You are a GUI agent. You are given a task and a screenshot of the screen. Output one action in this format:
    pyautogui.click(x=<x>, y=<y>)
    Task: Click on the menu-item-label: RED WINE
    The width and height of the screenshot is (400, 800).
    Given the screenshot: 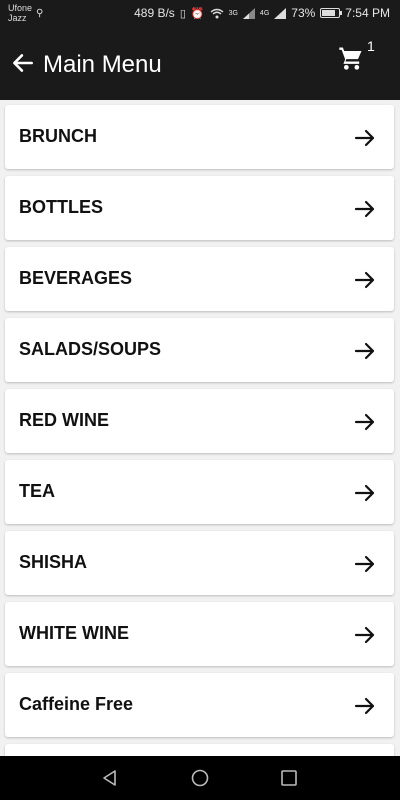 What is the action you would take?
    pyautogui.click(x=64, y=420)
    